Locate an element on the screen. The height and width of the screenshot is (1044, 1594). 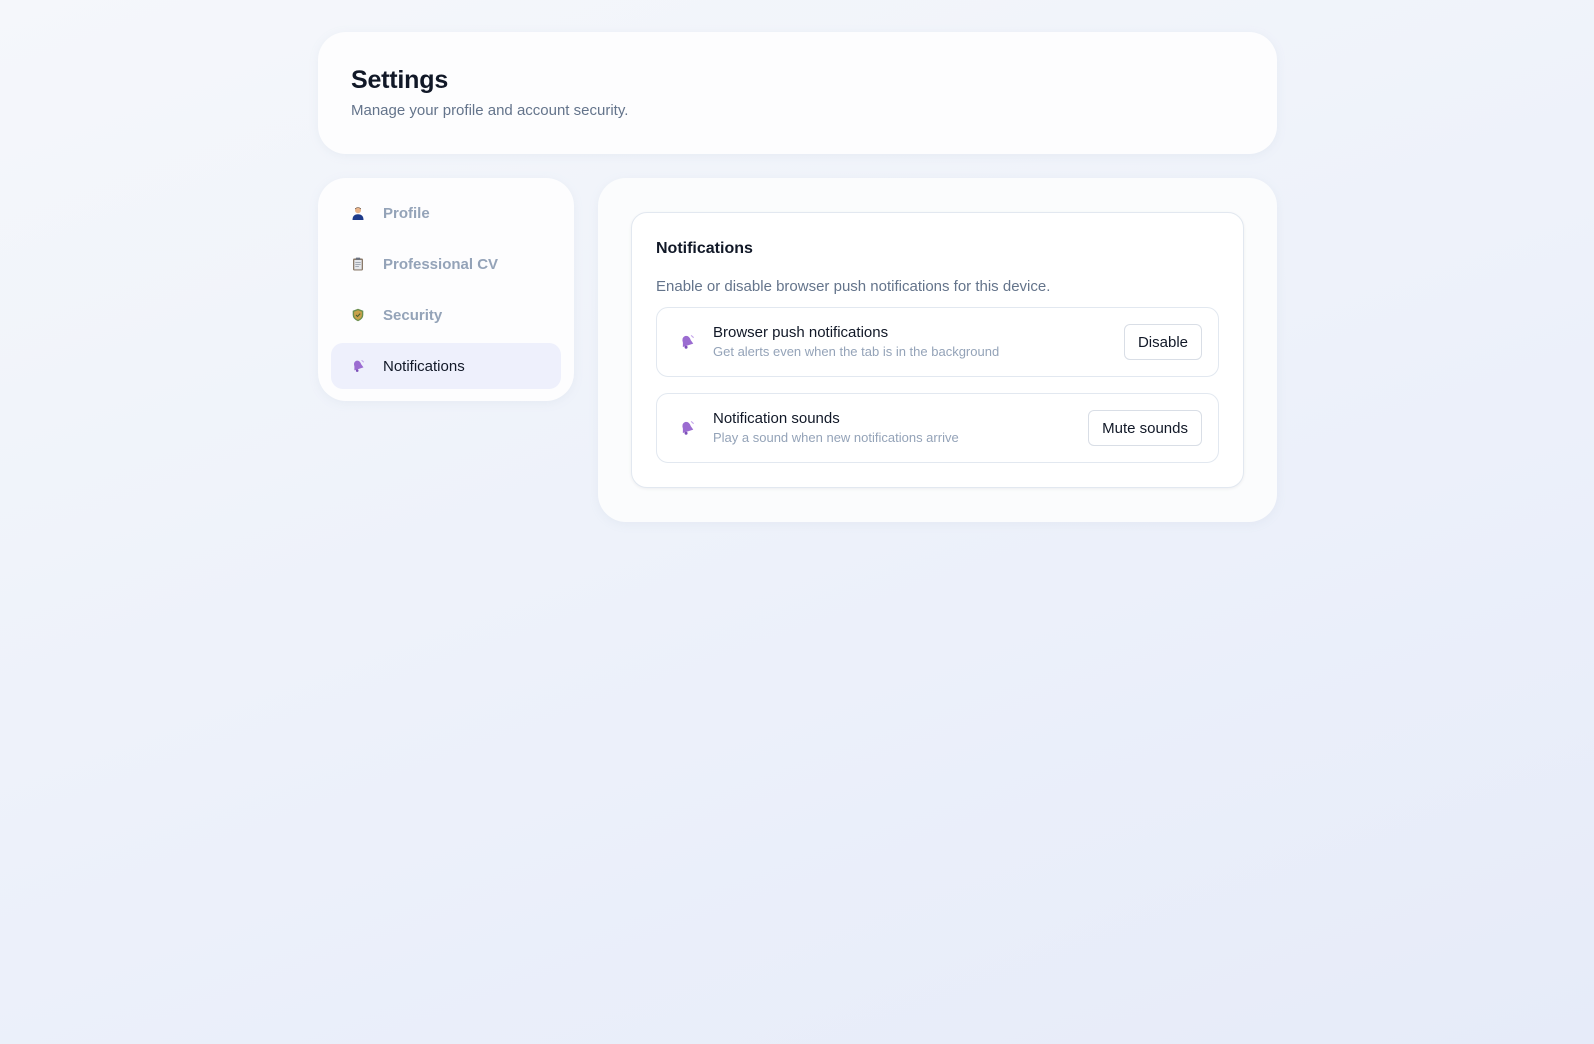
row-title: Notification sounds is located at coordinates (776, 418).